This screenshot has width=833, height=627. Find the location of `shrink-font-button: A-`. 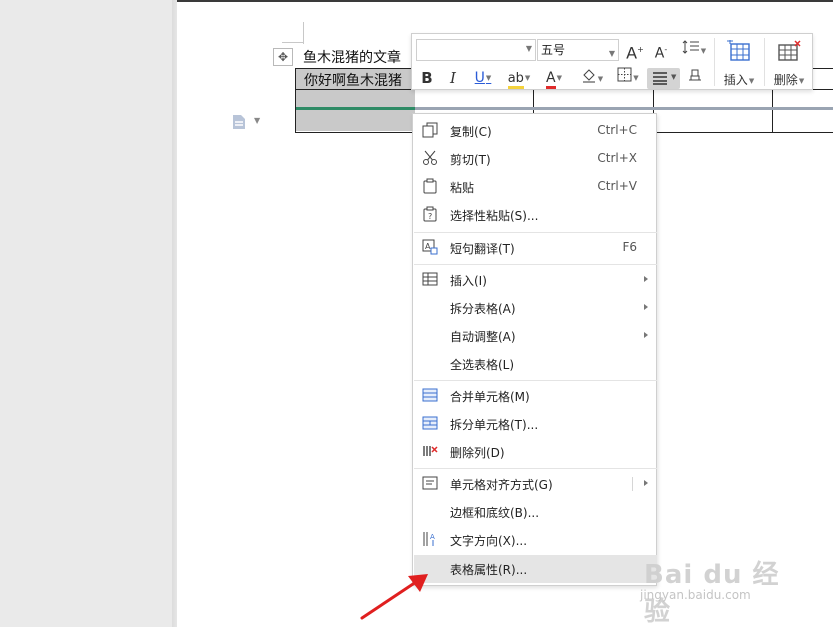

shrink-font-button: A- is located at coordinates (661, 50).